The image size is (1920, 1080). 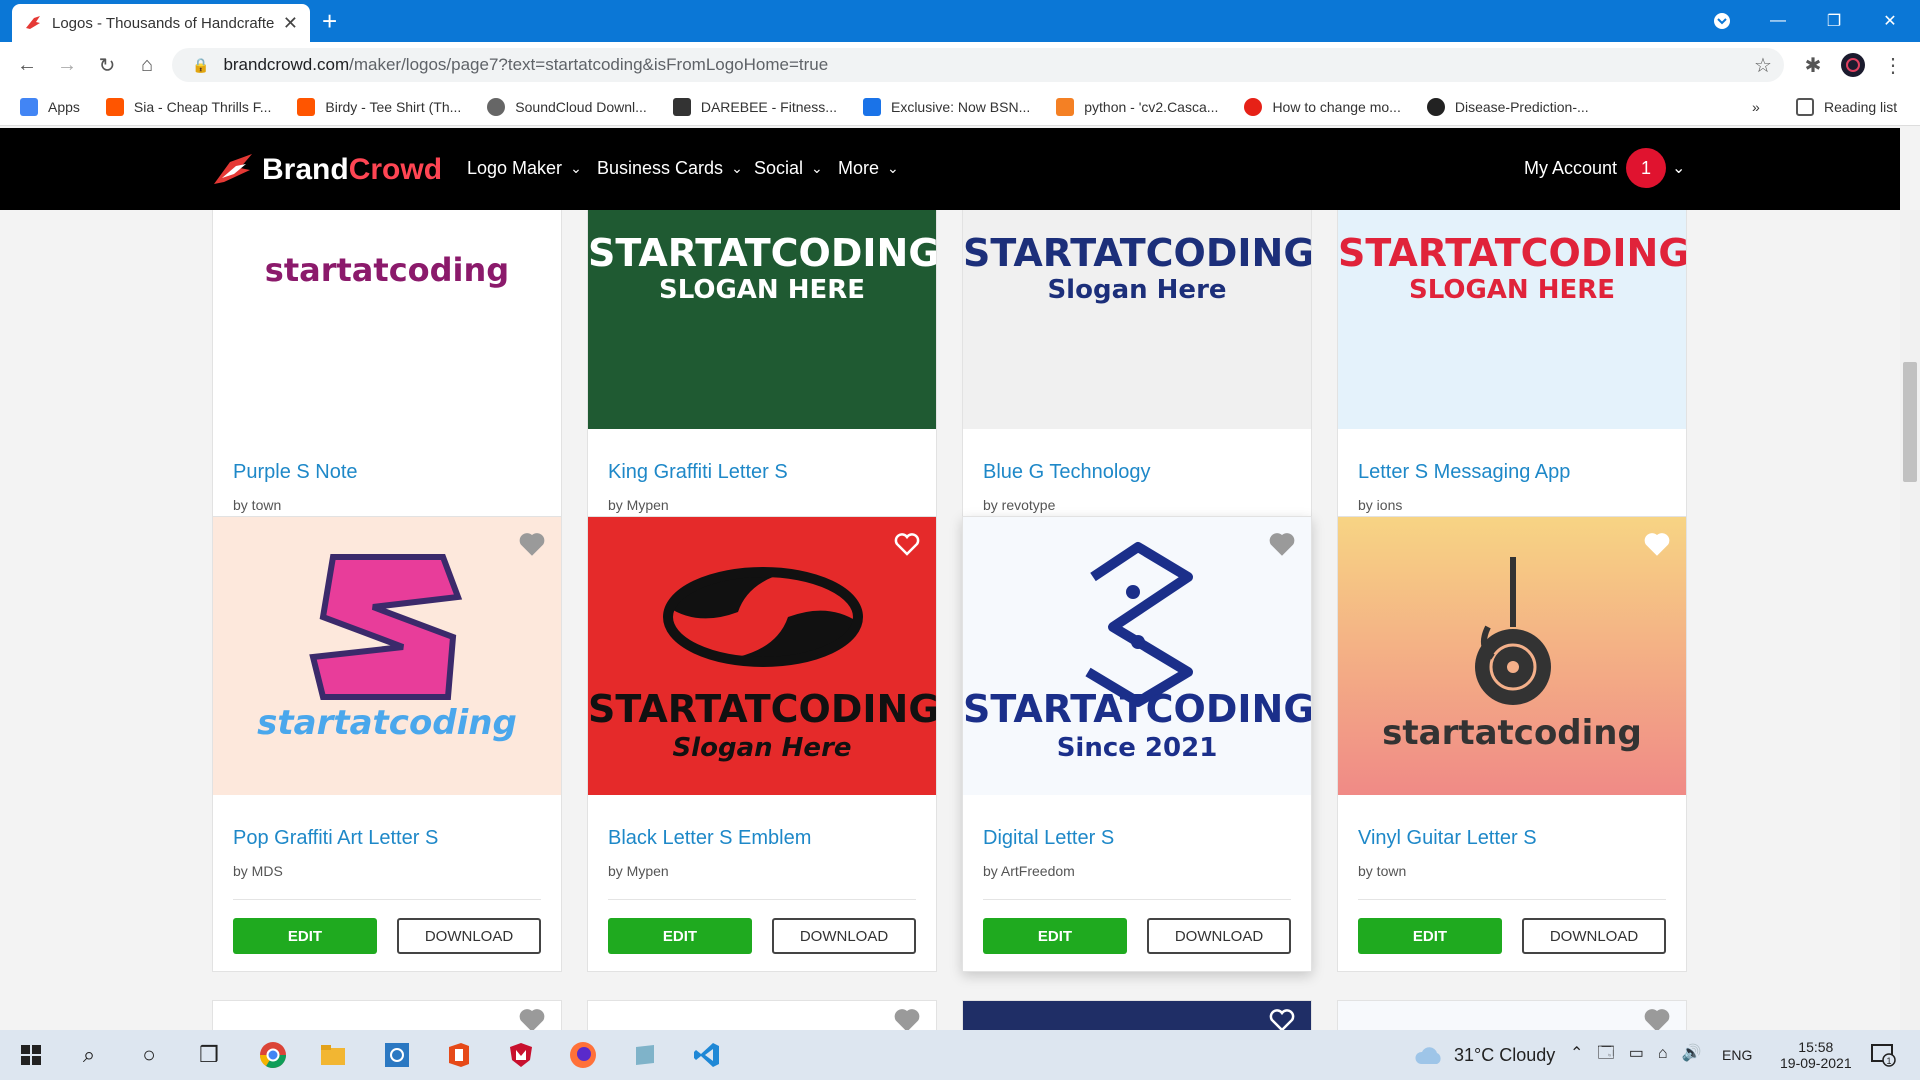 What do you see at coordinates (459, 1055) in the screenshot?
I see `office-icon` at bounding box center [459, 1055].